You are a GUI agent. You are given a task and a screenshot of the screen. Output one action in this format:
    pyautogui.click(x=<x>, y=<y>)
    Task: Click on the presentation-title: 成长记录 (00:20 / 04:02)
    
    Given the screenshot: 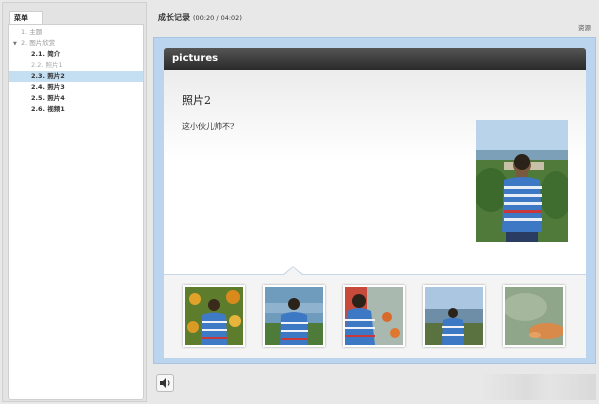 What is the action you would take?
    pyautogui.click(x=200, y=17)
    